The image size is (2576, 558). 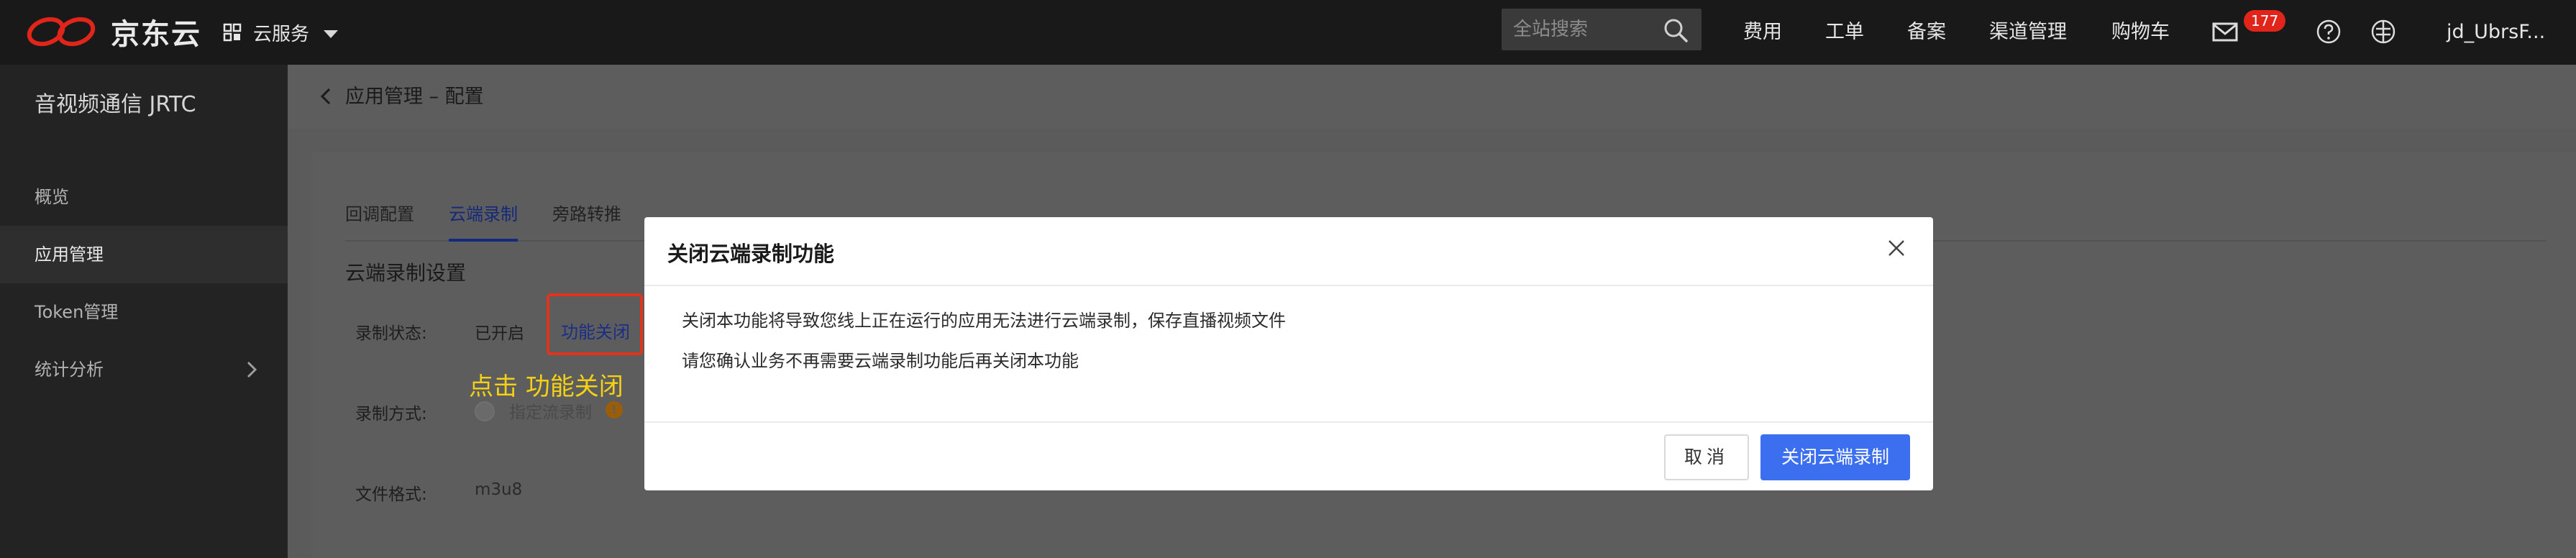 What do you see at coordinates (499, 333) in the screenshot?
I see `recording-status-value: 已开启` at bounding box center [499, 333].